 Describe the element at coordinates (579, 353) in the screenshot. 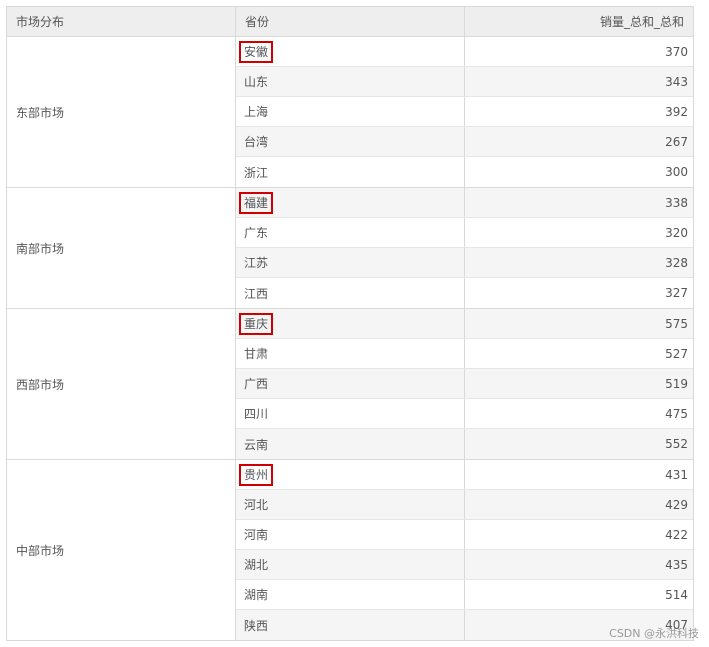

I see `sales-value-cell: 527` at that location.